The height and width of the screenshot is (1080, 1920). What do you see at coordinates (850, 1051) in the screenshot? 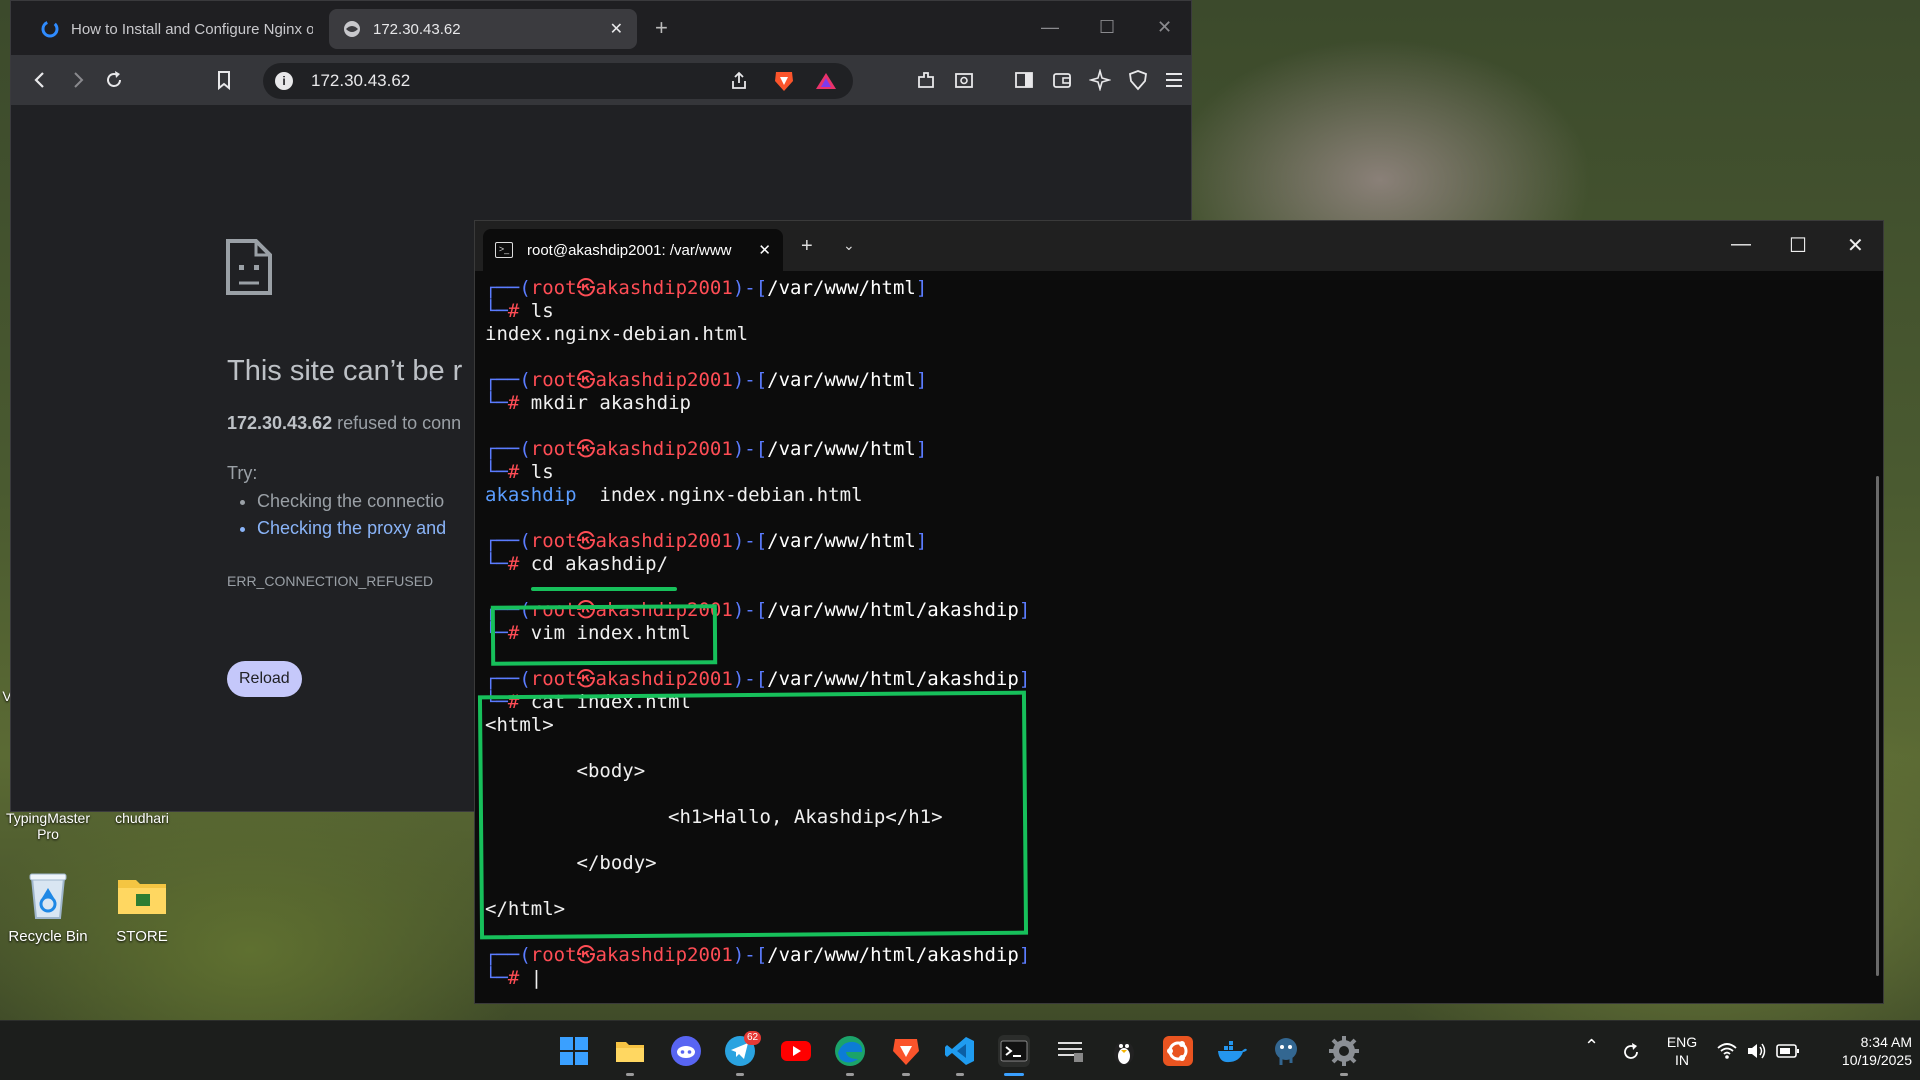
I see `edge-icon` at bounding box center [850, 1051].